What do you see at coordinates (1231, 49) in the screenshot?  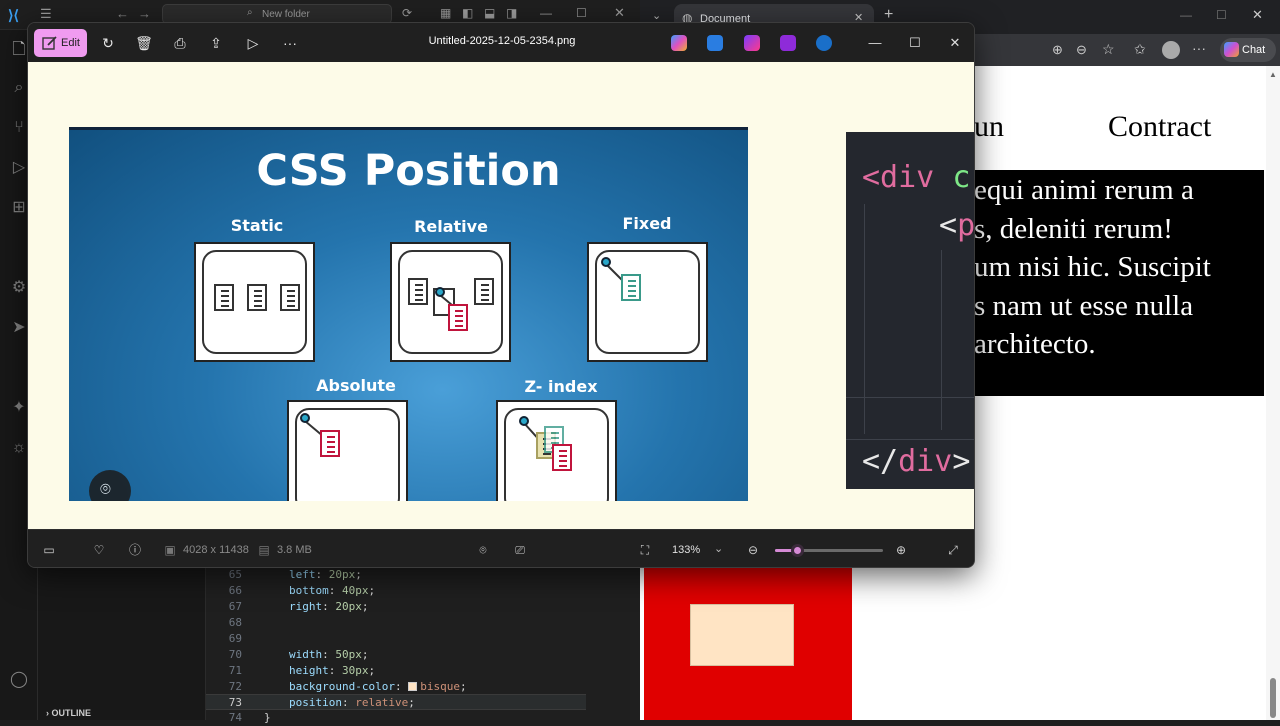 I see `copilot-icon` at bounding box center [1231, 49].